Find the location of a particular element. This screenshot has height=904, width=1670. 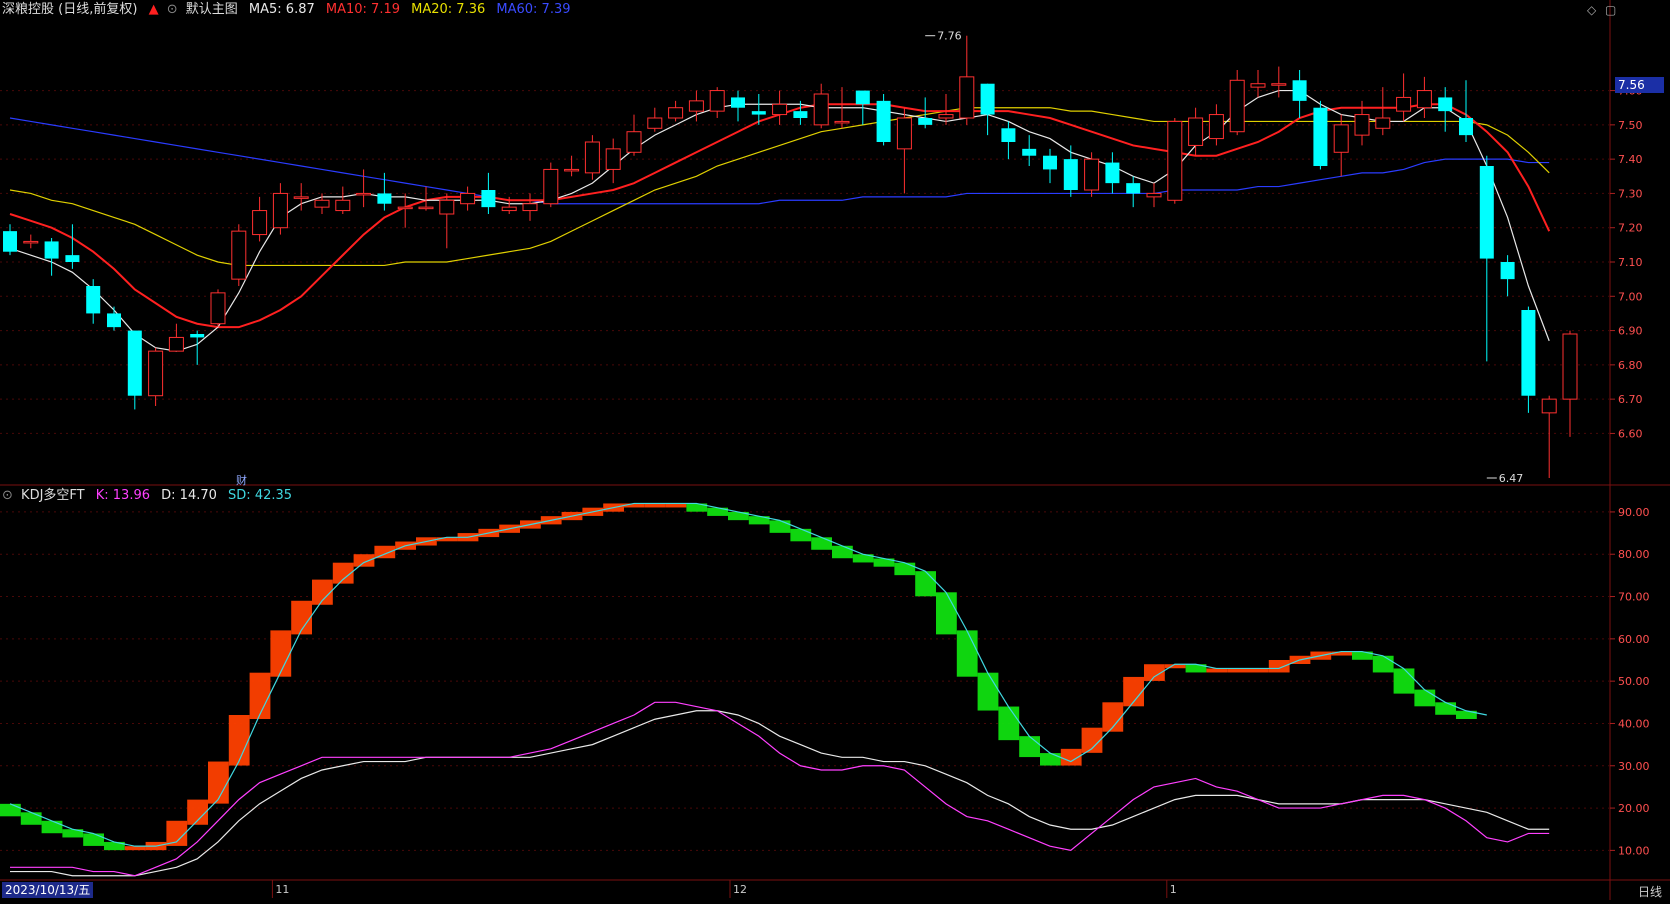

indicator-tick-label: 10.00 is located at coordinates (1634, 850).